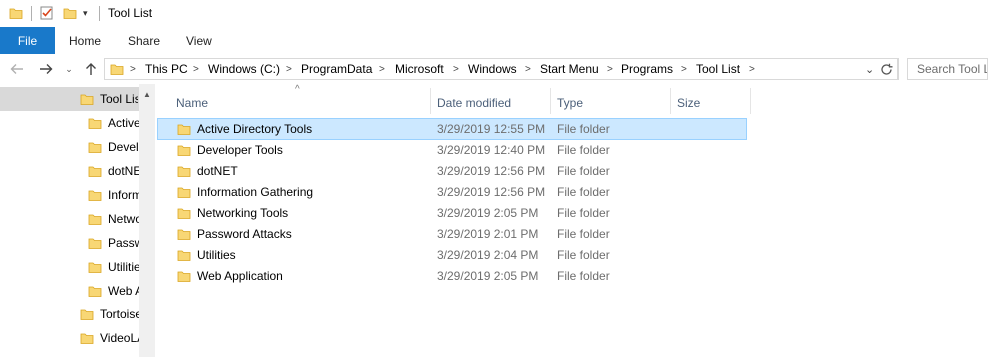  What do you see at coordinates (474, 103) in the screenshot?
I see `column-header-date-modified: Date modified` at bounding box center [474, 103].